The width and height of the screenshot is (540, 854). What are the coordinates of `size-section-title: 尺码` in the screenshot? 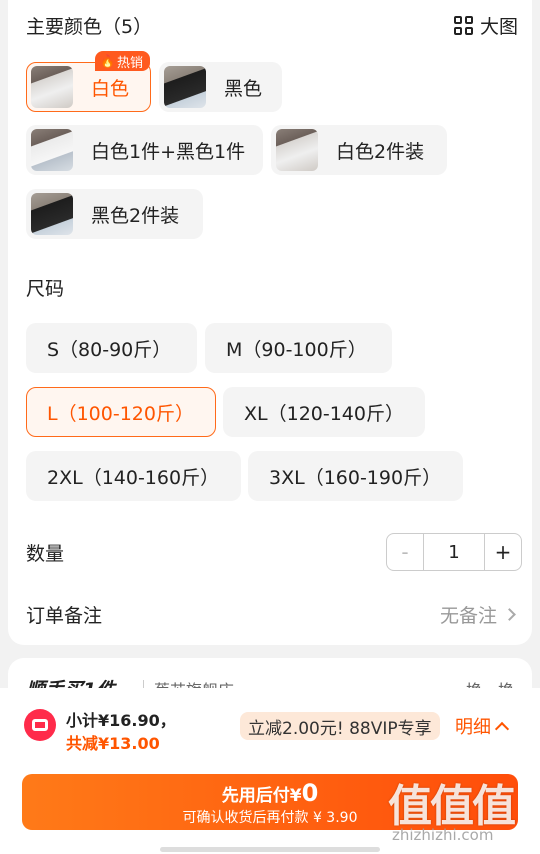 It's located at (45, 289).